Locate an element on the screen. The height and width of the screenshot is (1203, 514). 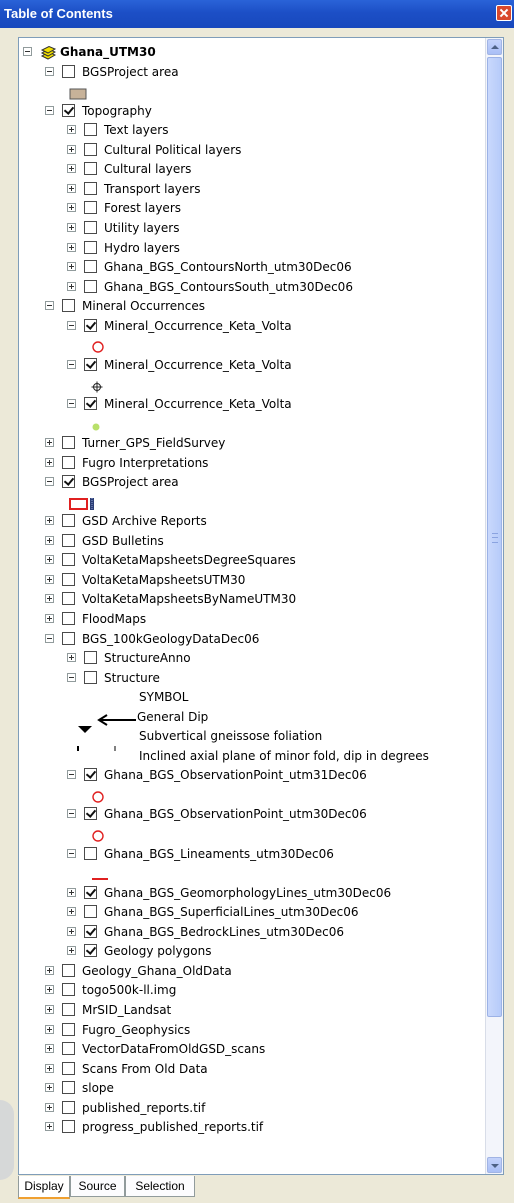
layer-row: Ghana_BGS_SuperficialLines_utm30Dec06 is located at coordinates (249, 913).